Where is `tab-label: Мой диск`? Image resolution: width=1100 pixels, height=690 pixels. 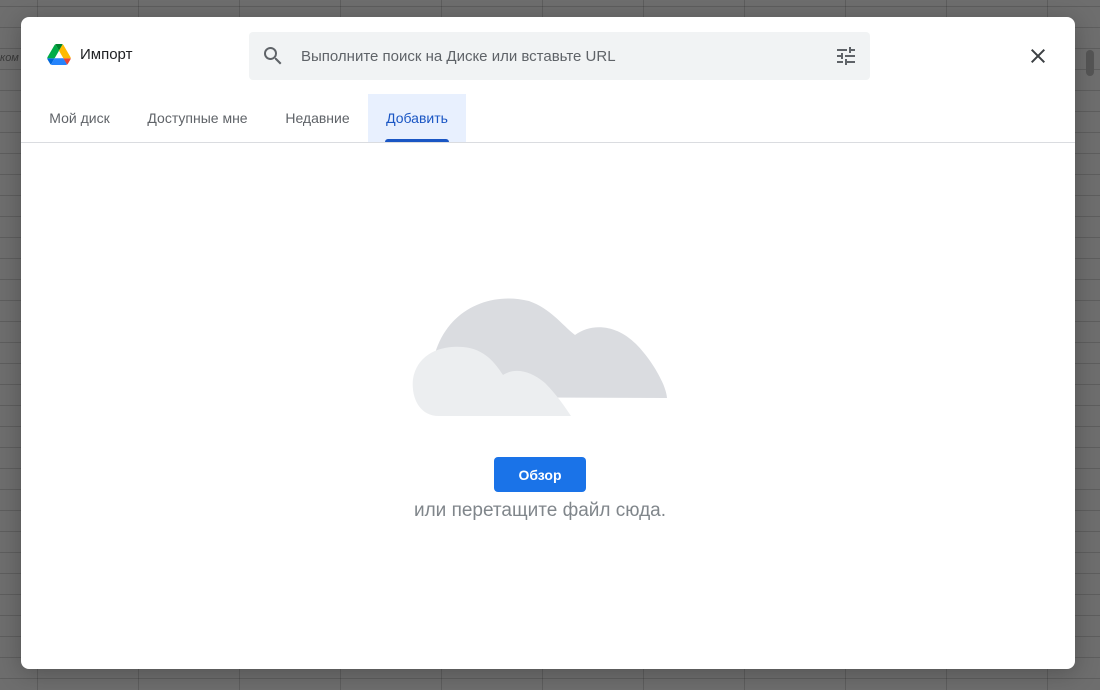
tab-label: Мой диск is located at coordinates (79, 118).